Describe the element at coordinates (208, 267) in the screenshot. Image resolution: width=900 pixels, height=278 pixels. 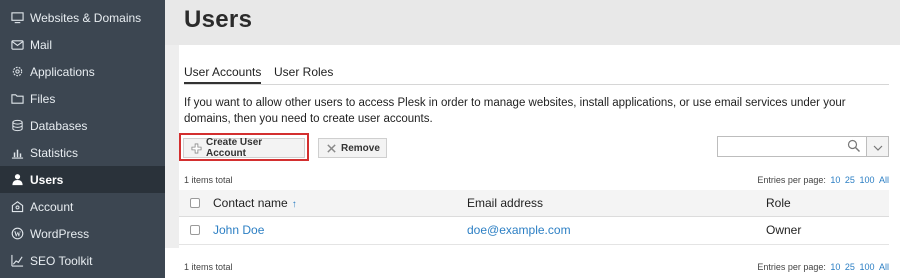
I see `items-total-bottom: 1 items total` at that location.